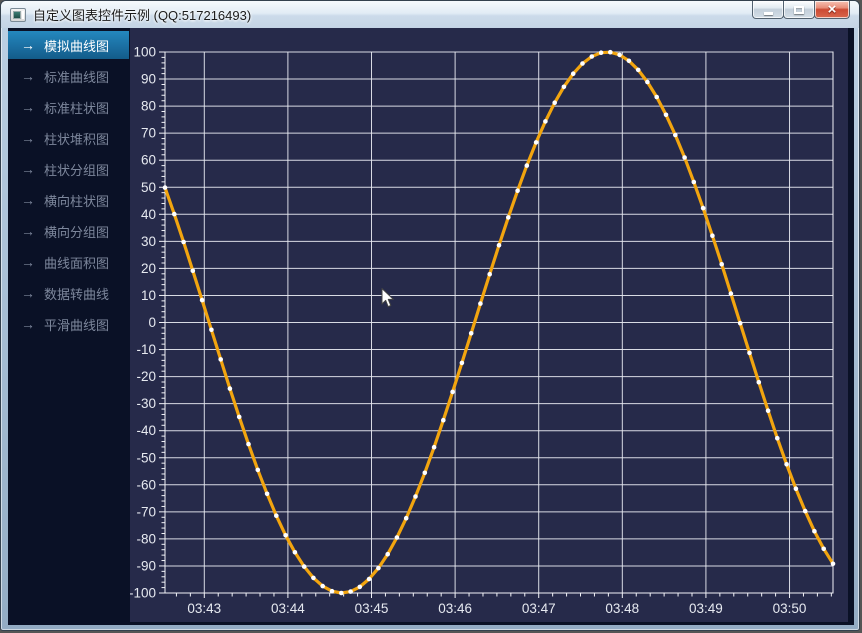  Describe the element at coordinates (148, 79) in the screenshot. I see `y-tick-label: 90` at that location.